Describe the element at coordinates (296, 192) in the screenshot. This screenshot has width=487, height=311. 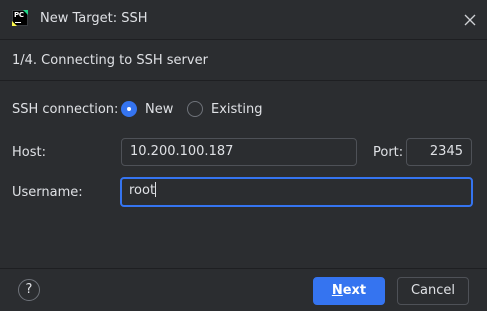
I see `username-input: root` at that location.